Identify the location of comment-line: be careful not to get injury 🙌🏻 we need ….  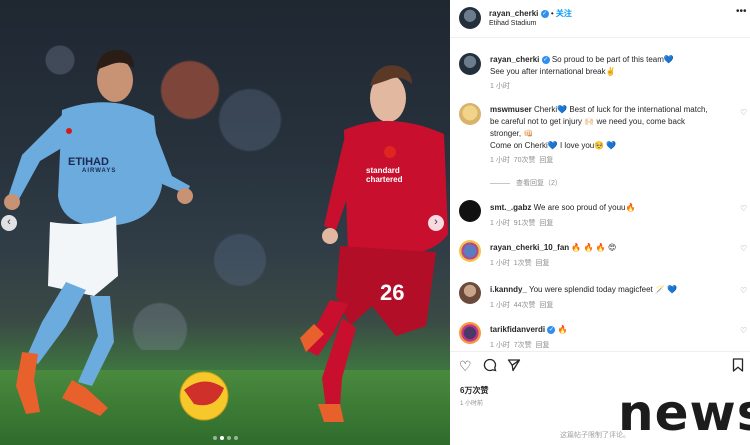
(587, 121).